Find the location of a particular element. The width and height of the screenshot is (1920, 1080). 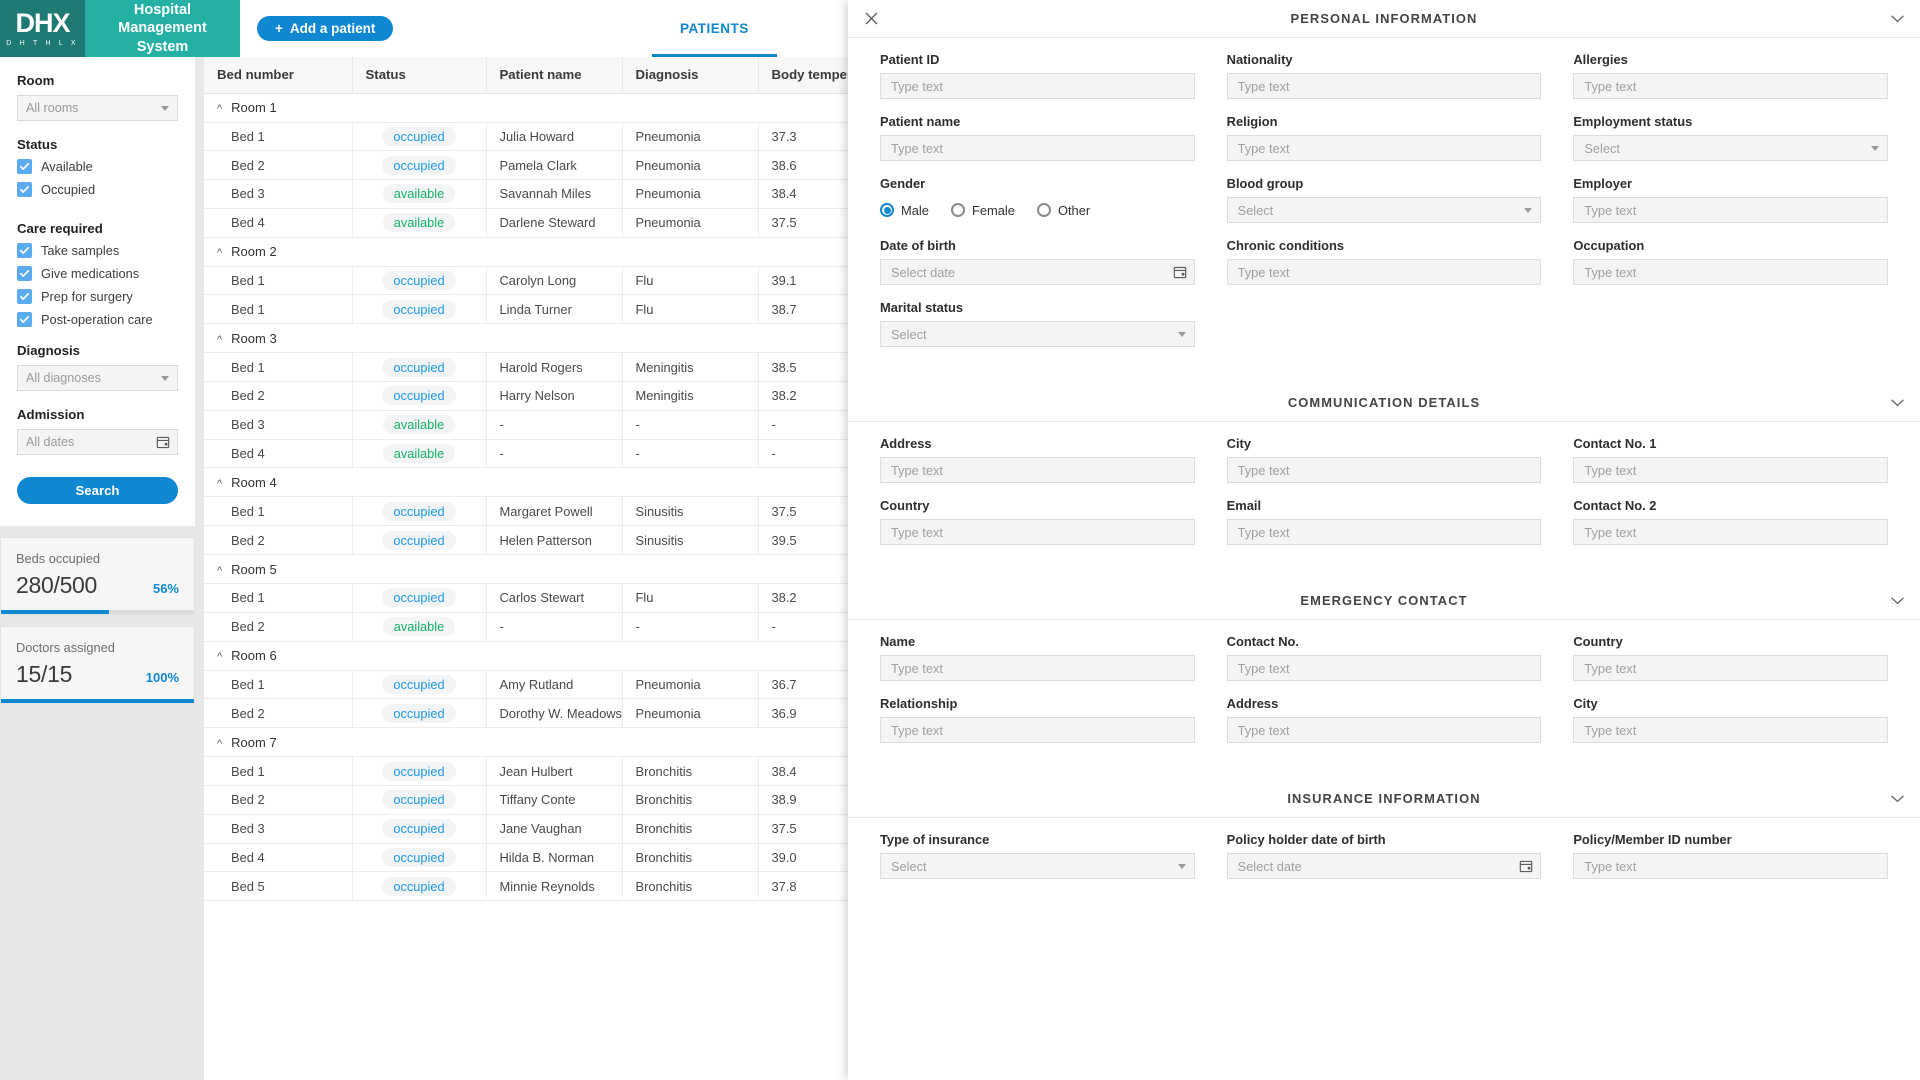

input-nationality: Type text is located at coordinates (1384, 86).